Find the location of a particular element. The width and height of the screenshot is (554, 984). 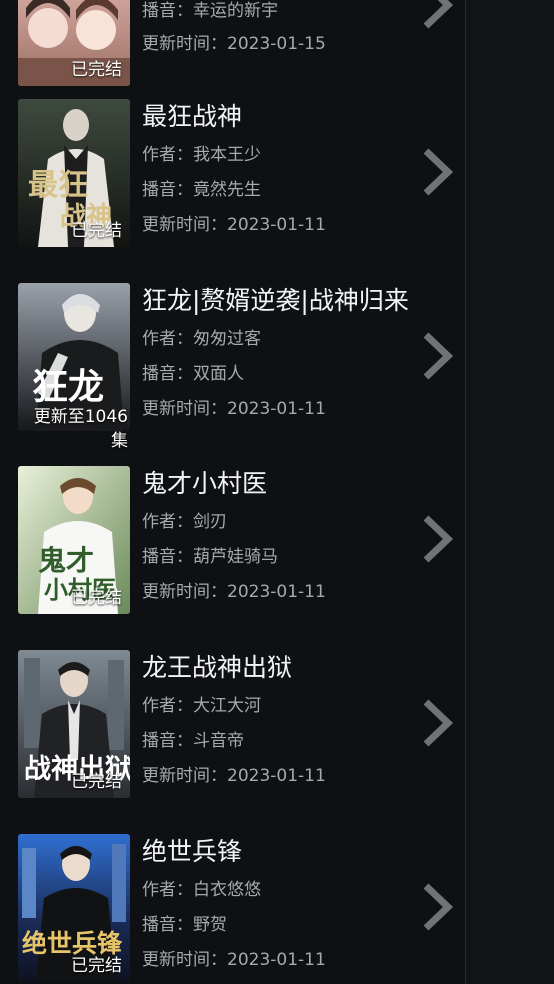

author-line: 作者：我本王少 is located at coordinates (201, 155).